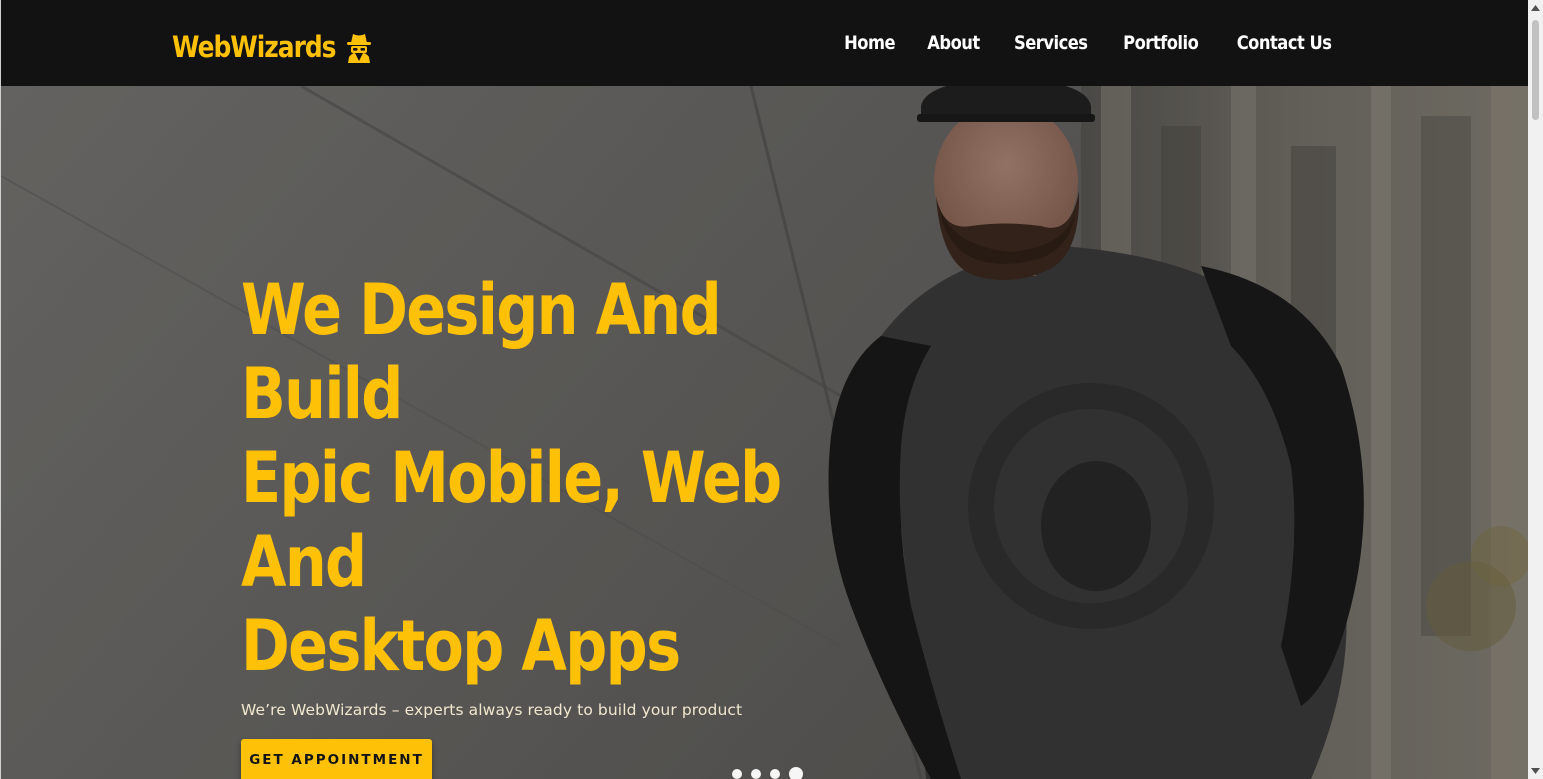  Describe the element at coordinates (359, 47) in the screenshot. I see `user-secret-icon` at that location.